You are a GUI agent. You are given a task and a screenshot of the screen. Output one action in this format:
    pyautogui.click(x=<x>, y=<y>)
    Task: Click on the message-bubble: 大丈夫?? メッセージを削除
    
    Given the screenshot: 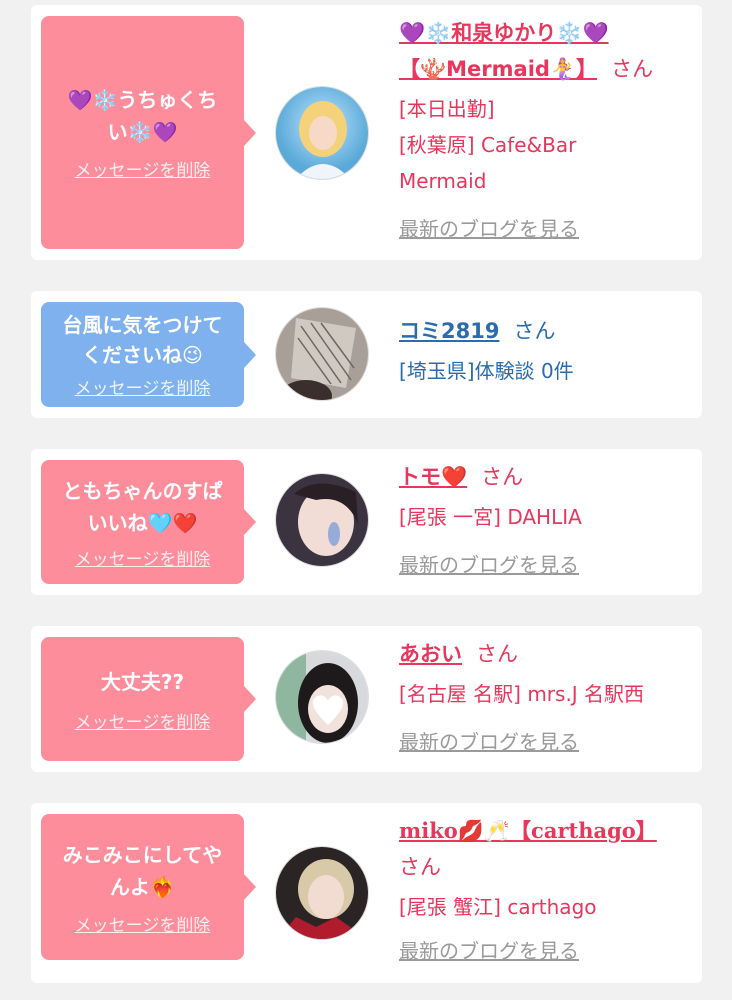 What is the action you would take?
    pyautogui.click(x=148, y=699)
    